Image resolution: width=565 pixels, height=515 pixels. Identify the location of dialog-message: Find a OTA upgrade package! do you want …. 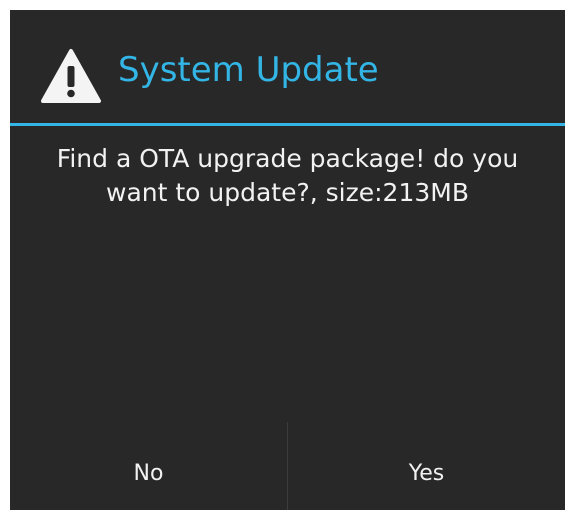
(287, 175).